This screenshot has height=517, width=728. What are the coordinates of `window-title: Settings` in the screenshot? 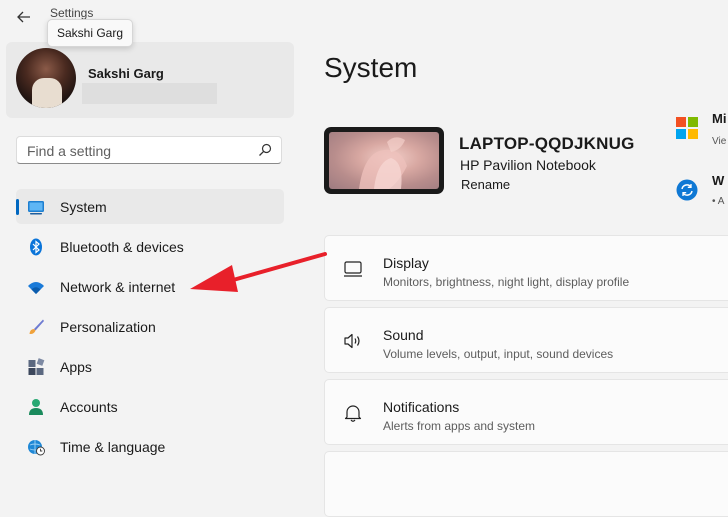 It's located at (72, 13).